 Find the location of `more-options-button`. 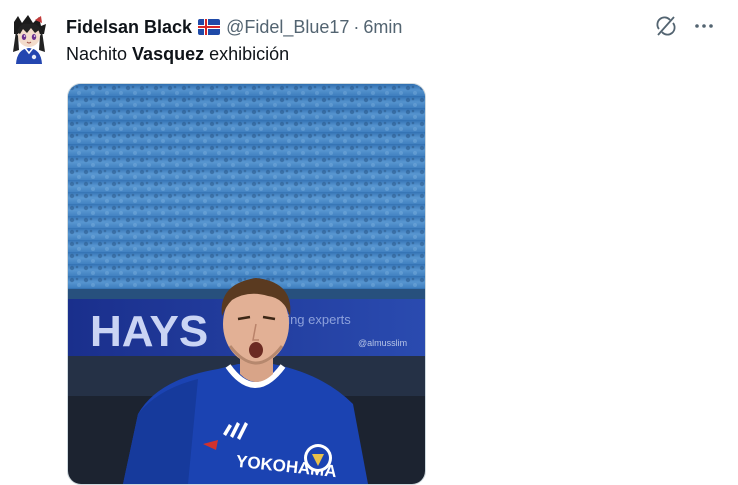

more-options-button is located at coordinates (704, 26).